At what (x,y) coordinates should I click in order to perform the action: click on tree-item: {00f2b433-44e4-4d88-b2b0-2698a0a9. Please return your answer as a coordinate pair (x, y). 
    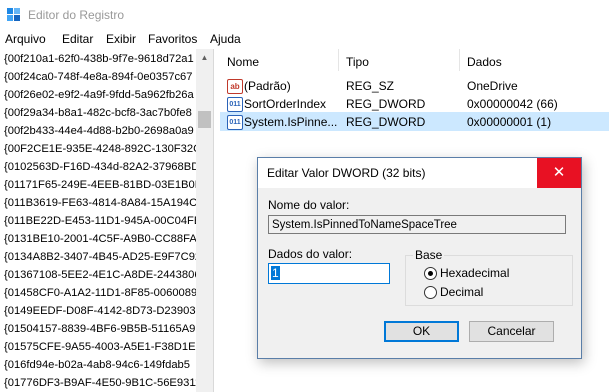
    Looking at the image, I should click on (99, 131).